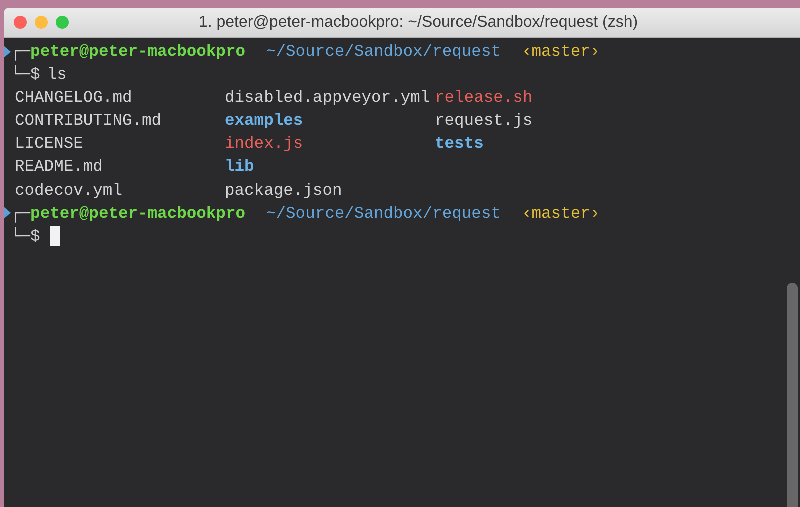 The width and height of the screenshot is (800, 507). Describe the element at coordinates (68, 190) in the screenshot. I see `file-name: codecov.yml` at that location.